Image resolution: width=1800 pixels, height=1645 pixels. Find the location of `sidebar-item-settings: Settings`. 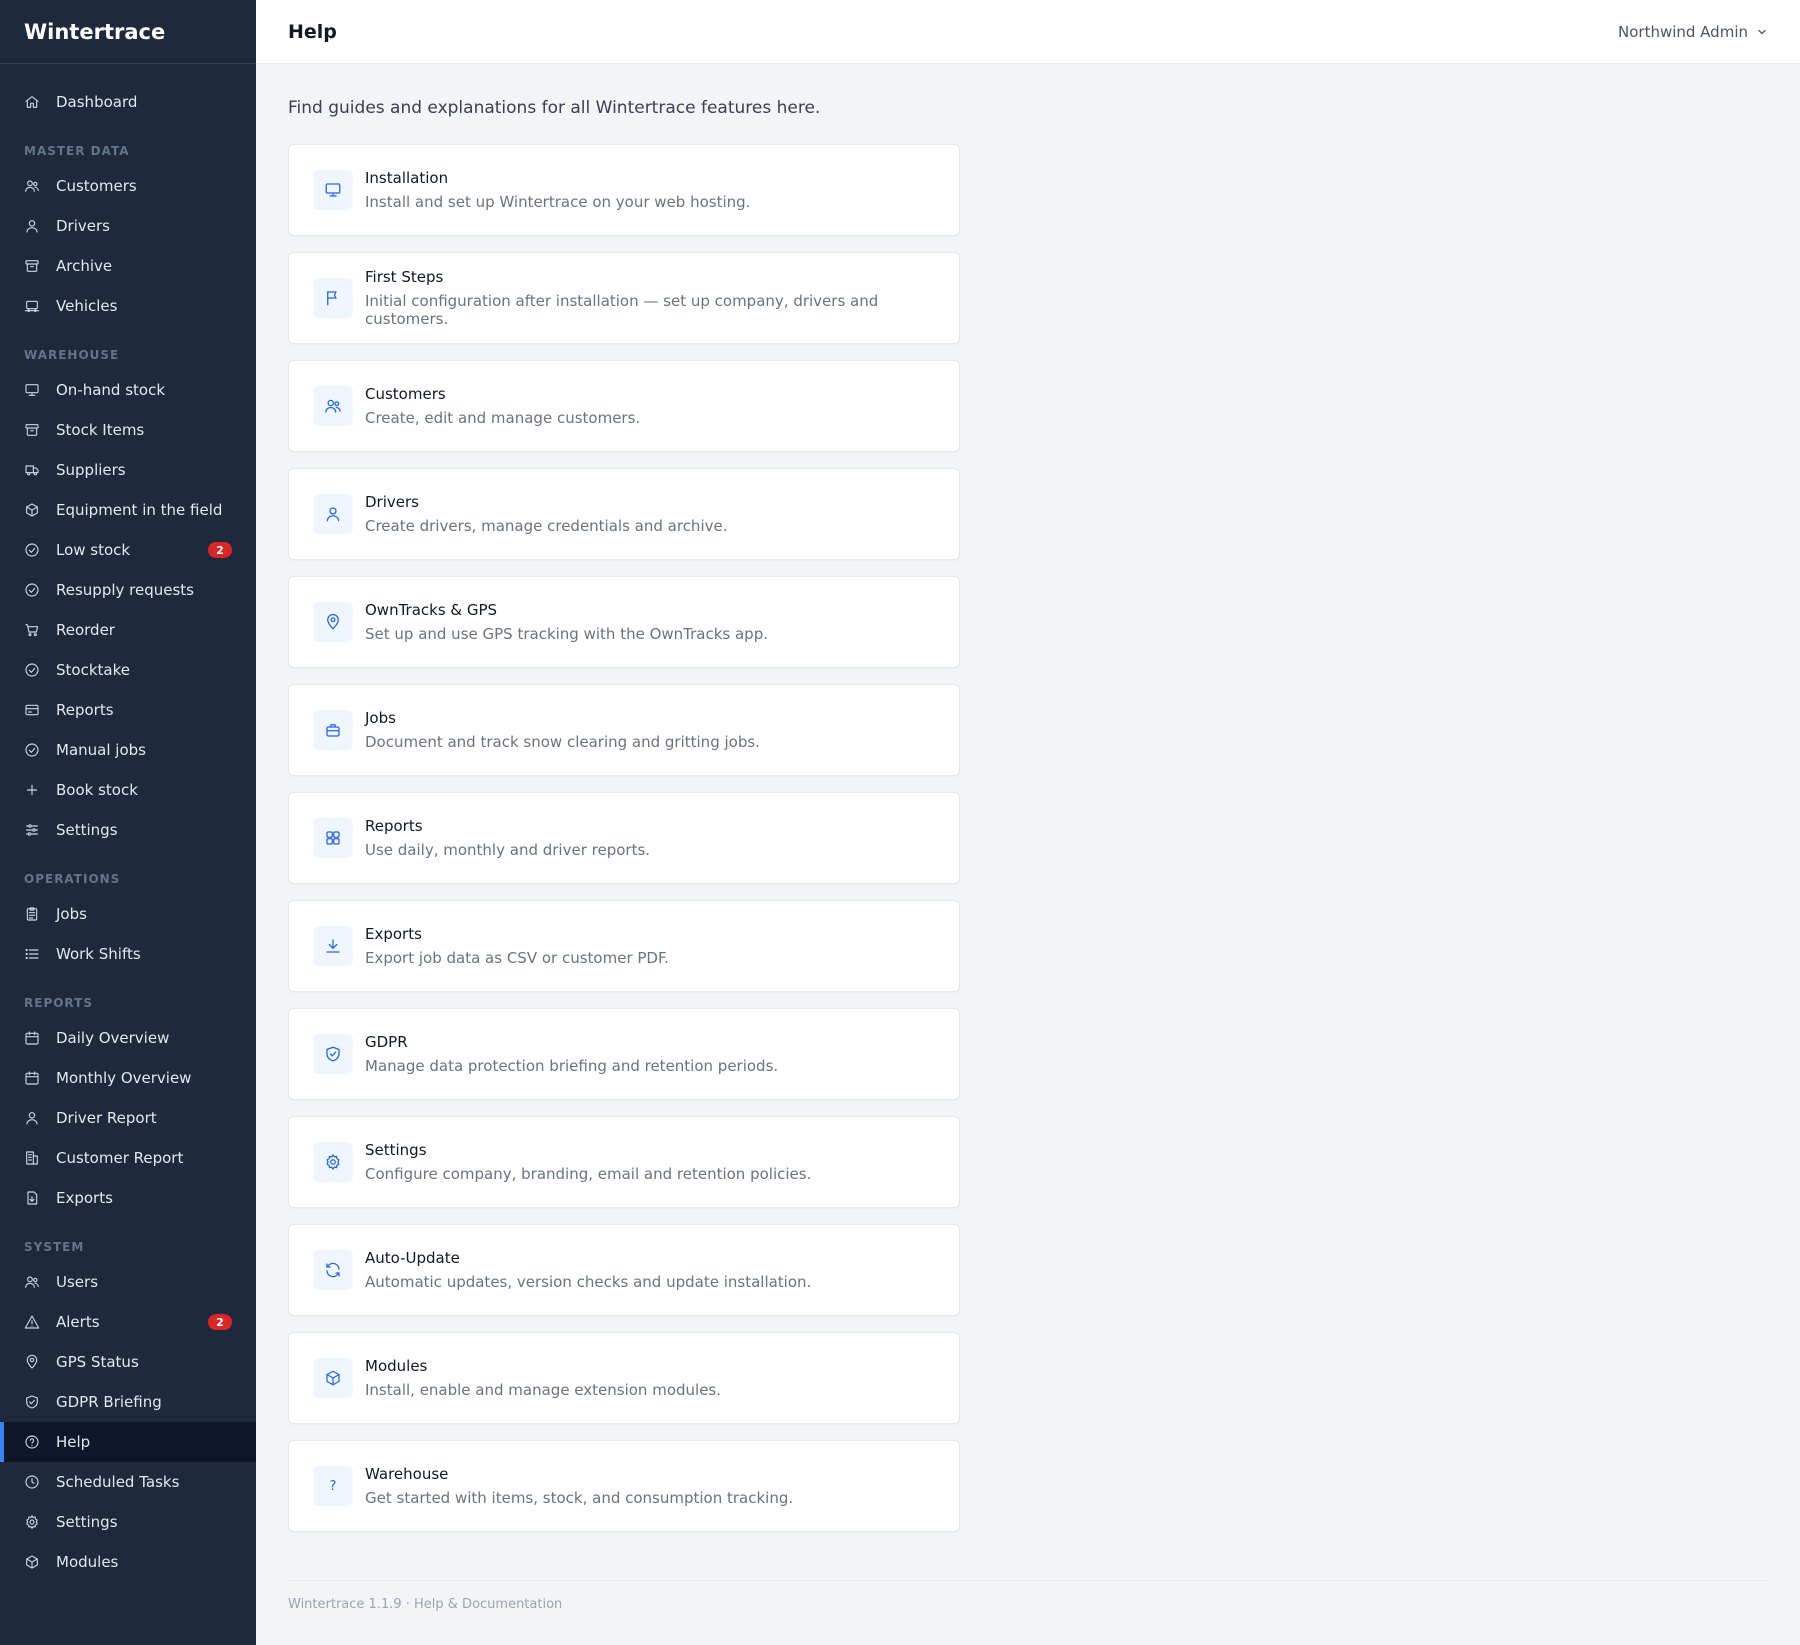

sidebar-item-settings: Settings is located at coordinates (128, 1522).